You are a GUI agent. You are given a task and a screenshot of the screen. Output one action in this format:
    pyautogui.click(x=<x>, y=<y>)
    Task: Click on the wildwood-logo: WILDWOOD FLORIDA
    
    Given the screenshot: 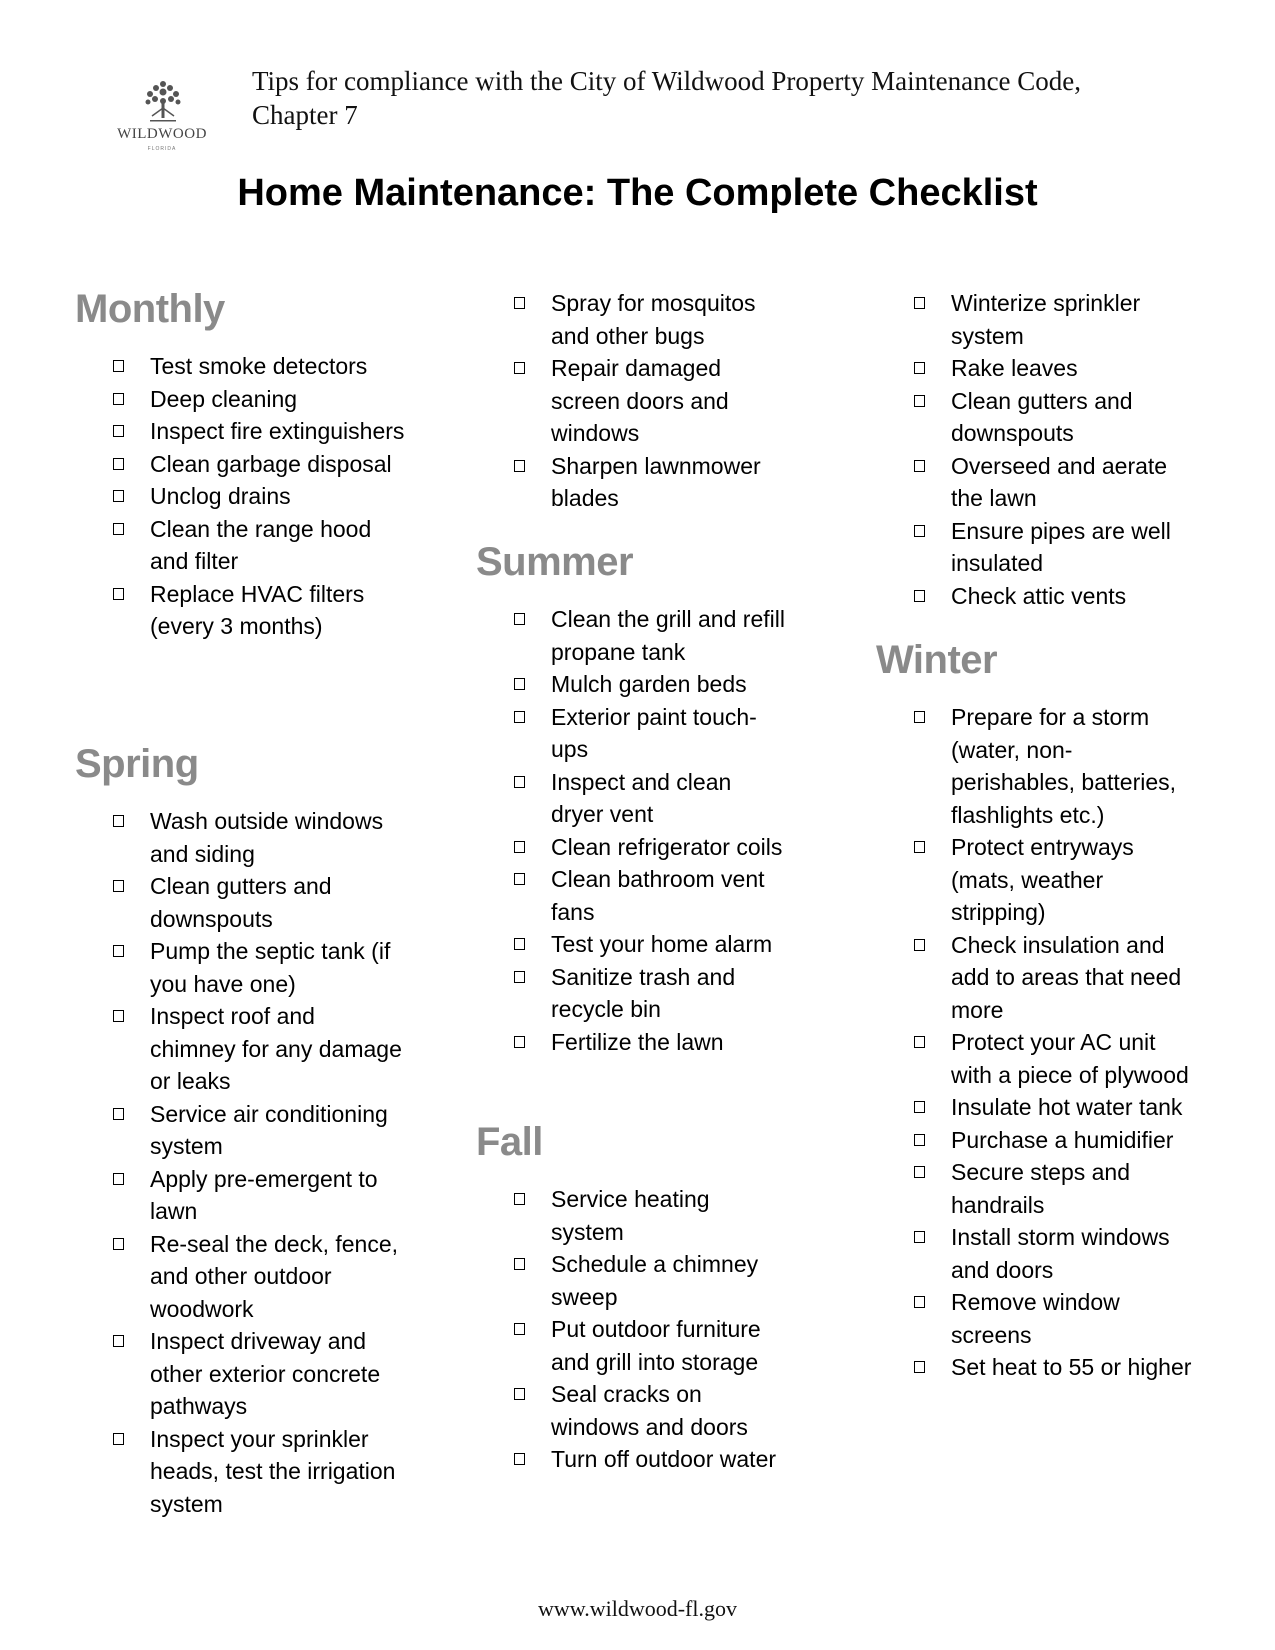 What is the action you would take?
    pyautogui.click(x=162, y=118)
    